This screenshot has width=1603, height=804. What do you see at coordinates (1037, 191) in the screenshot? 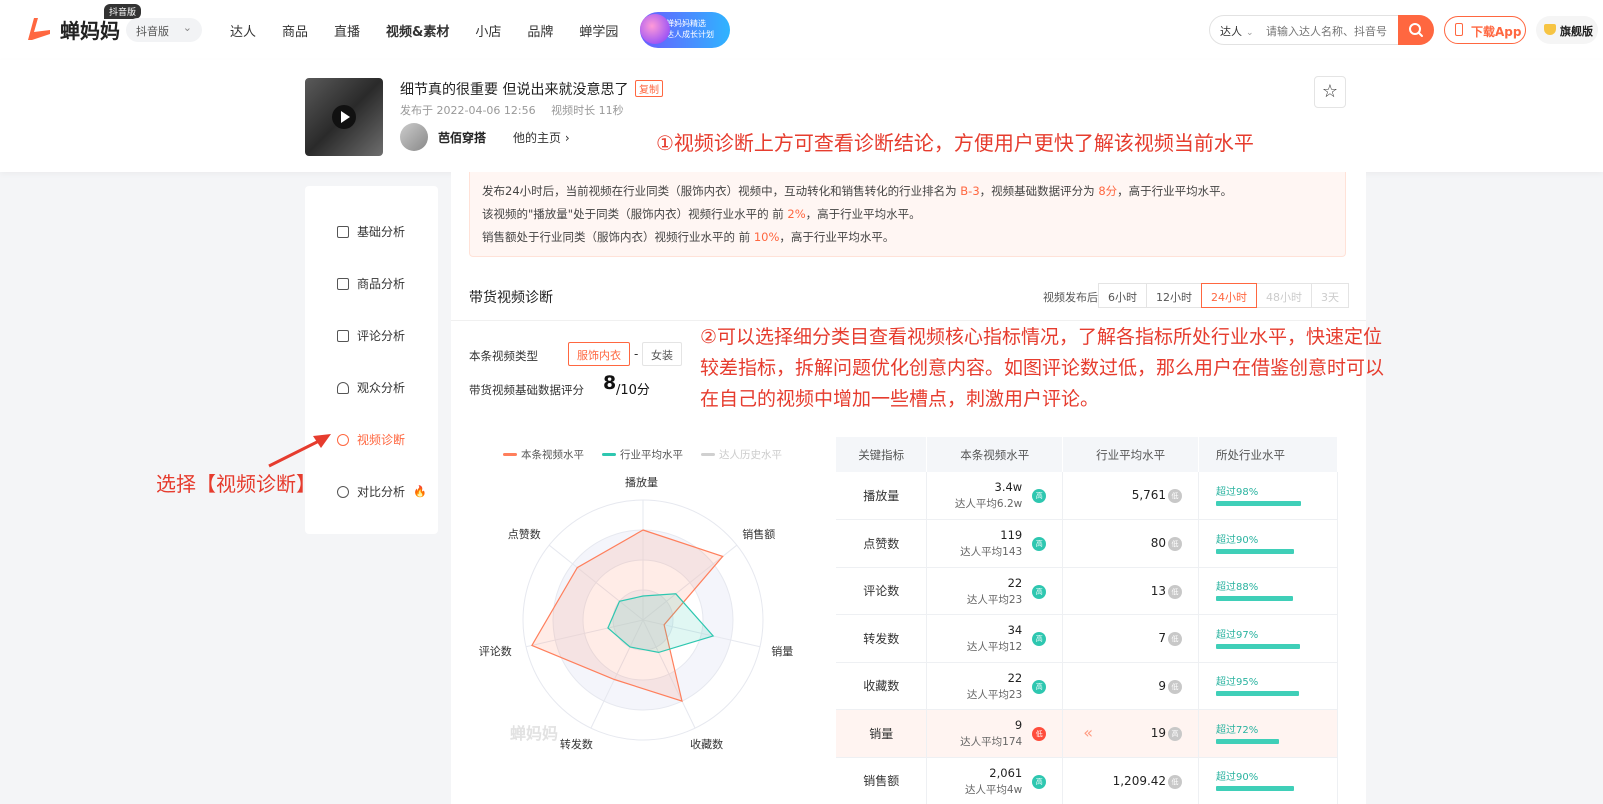
I see `conclusion-text: ，视频基础数据评分为` at bounding box center [1037, 191].